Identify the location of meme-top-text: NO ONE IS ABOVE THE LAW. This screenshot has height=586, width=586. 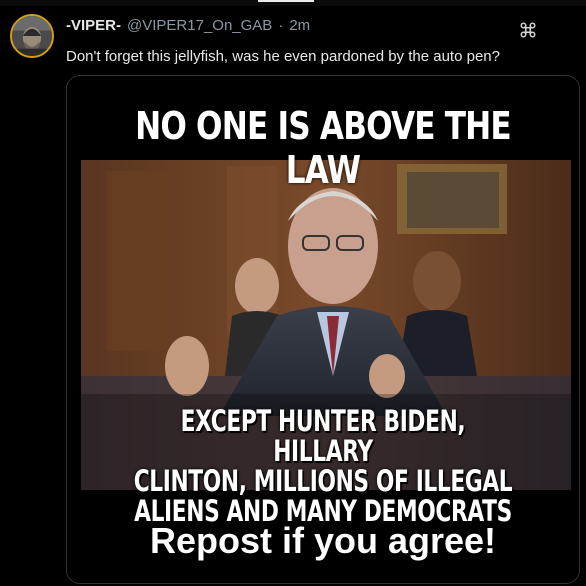
(323, 148).